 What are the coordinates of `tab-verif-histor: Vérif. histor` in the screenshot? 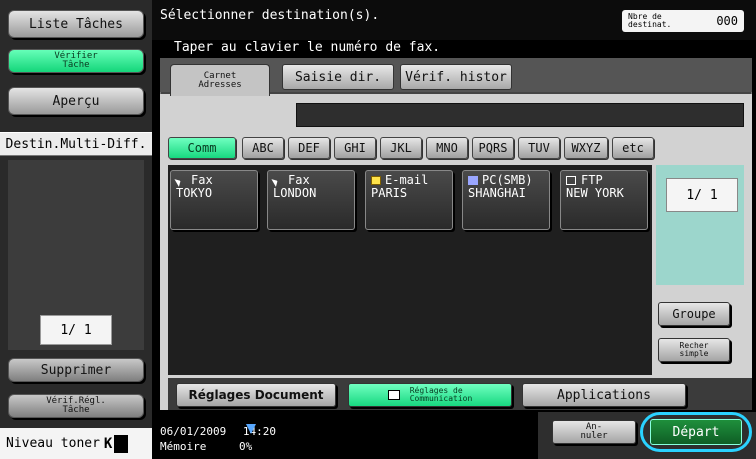 It's located at (456, 77).